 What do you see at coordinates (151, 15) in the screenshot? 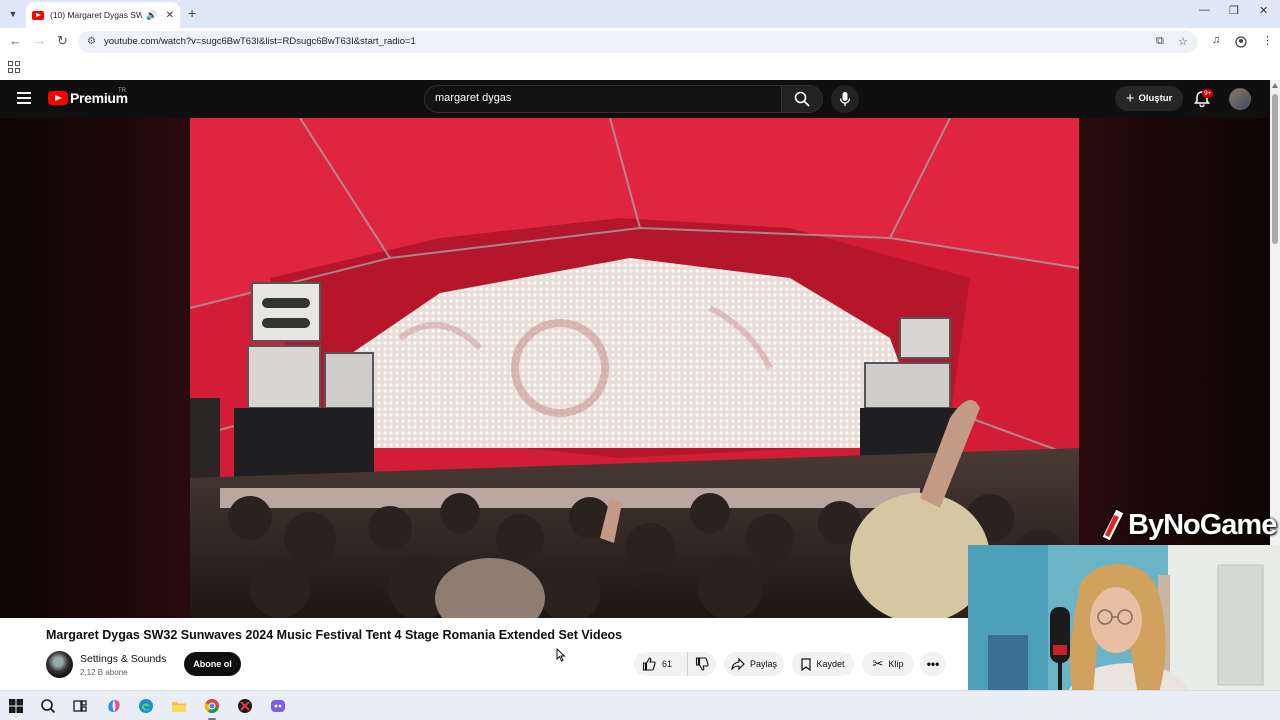
I see `speaker-icon: 🔊` at bounding box center [151, 15].